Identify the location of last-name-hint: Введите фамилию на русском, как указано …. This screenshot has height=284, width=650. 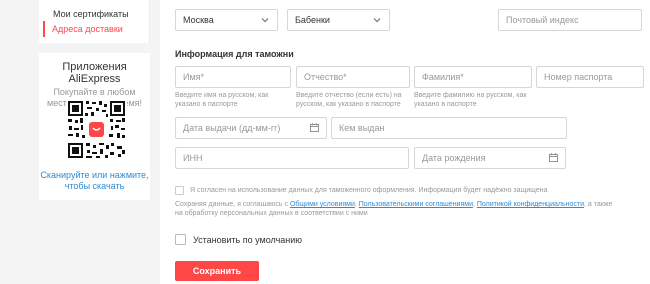
(470, 100).